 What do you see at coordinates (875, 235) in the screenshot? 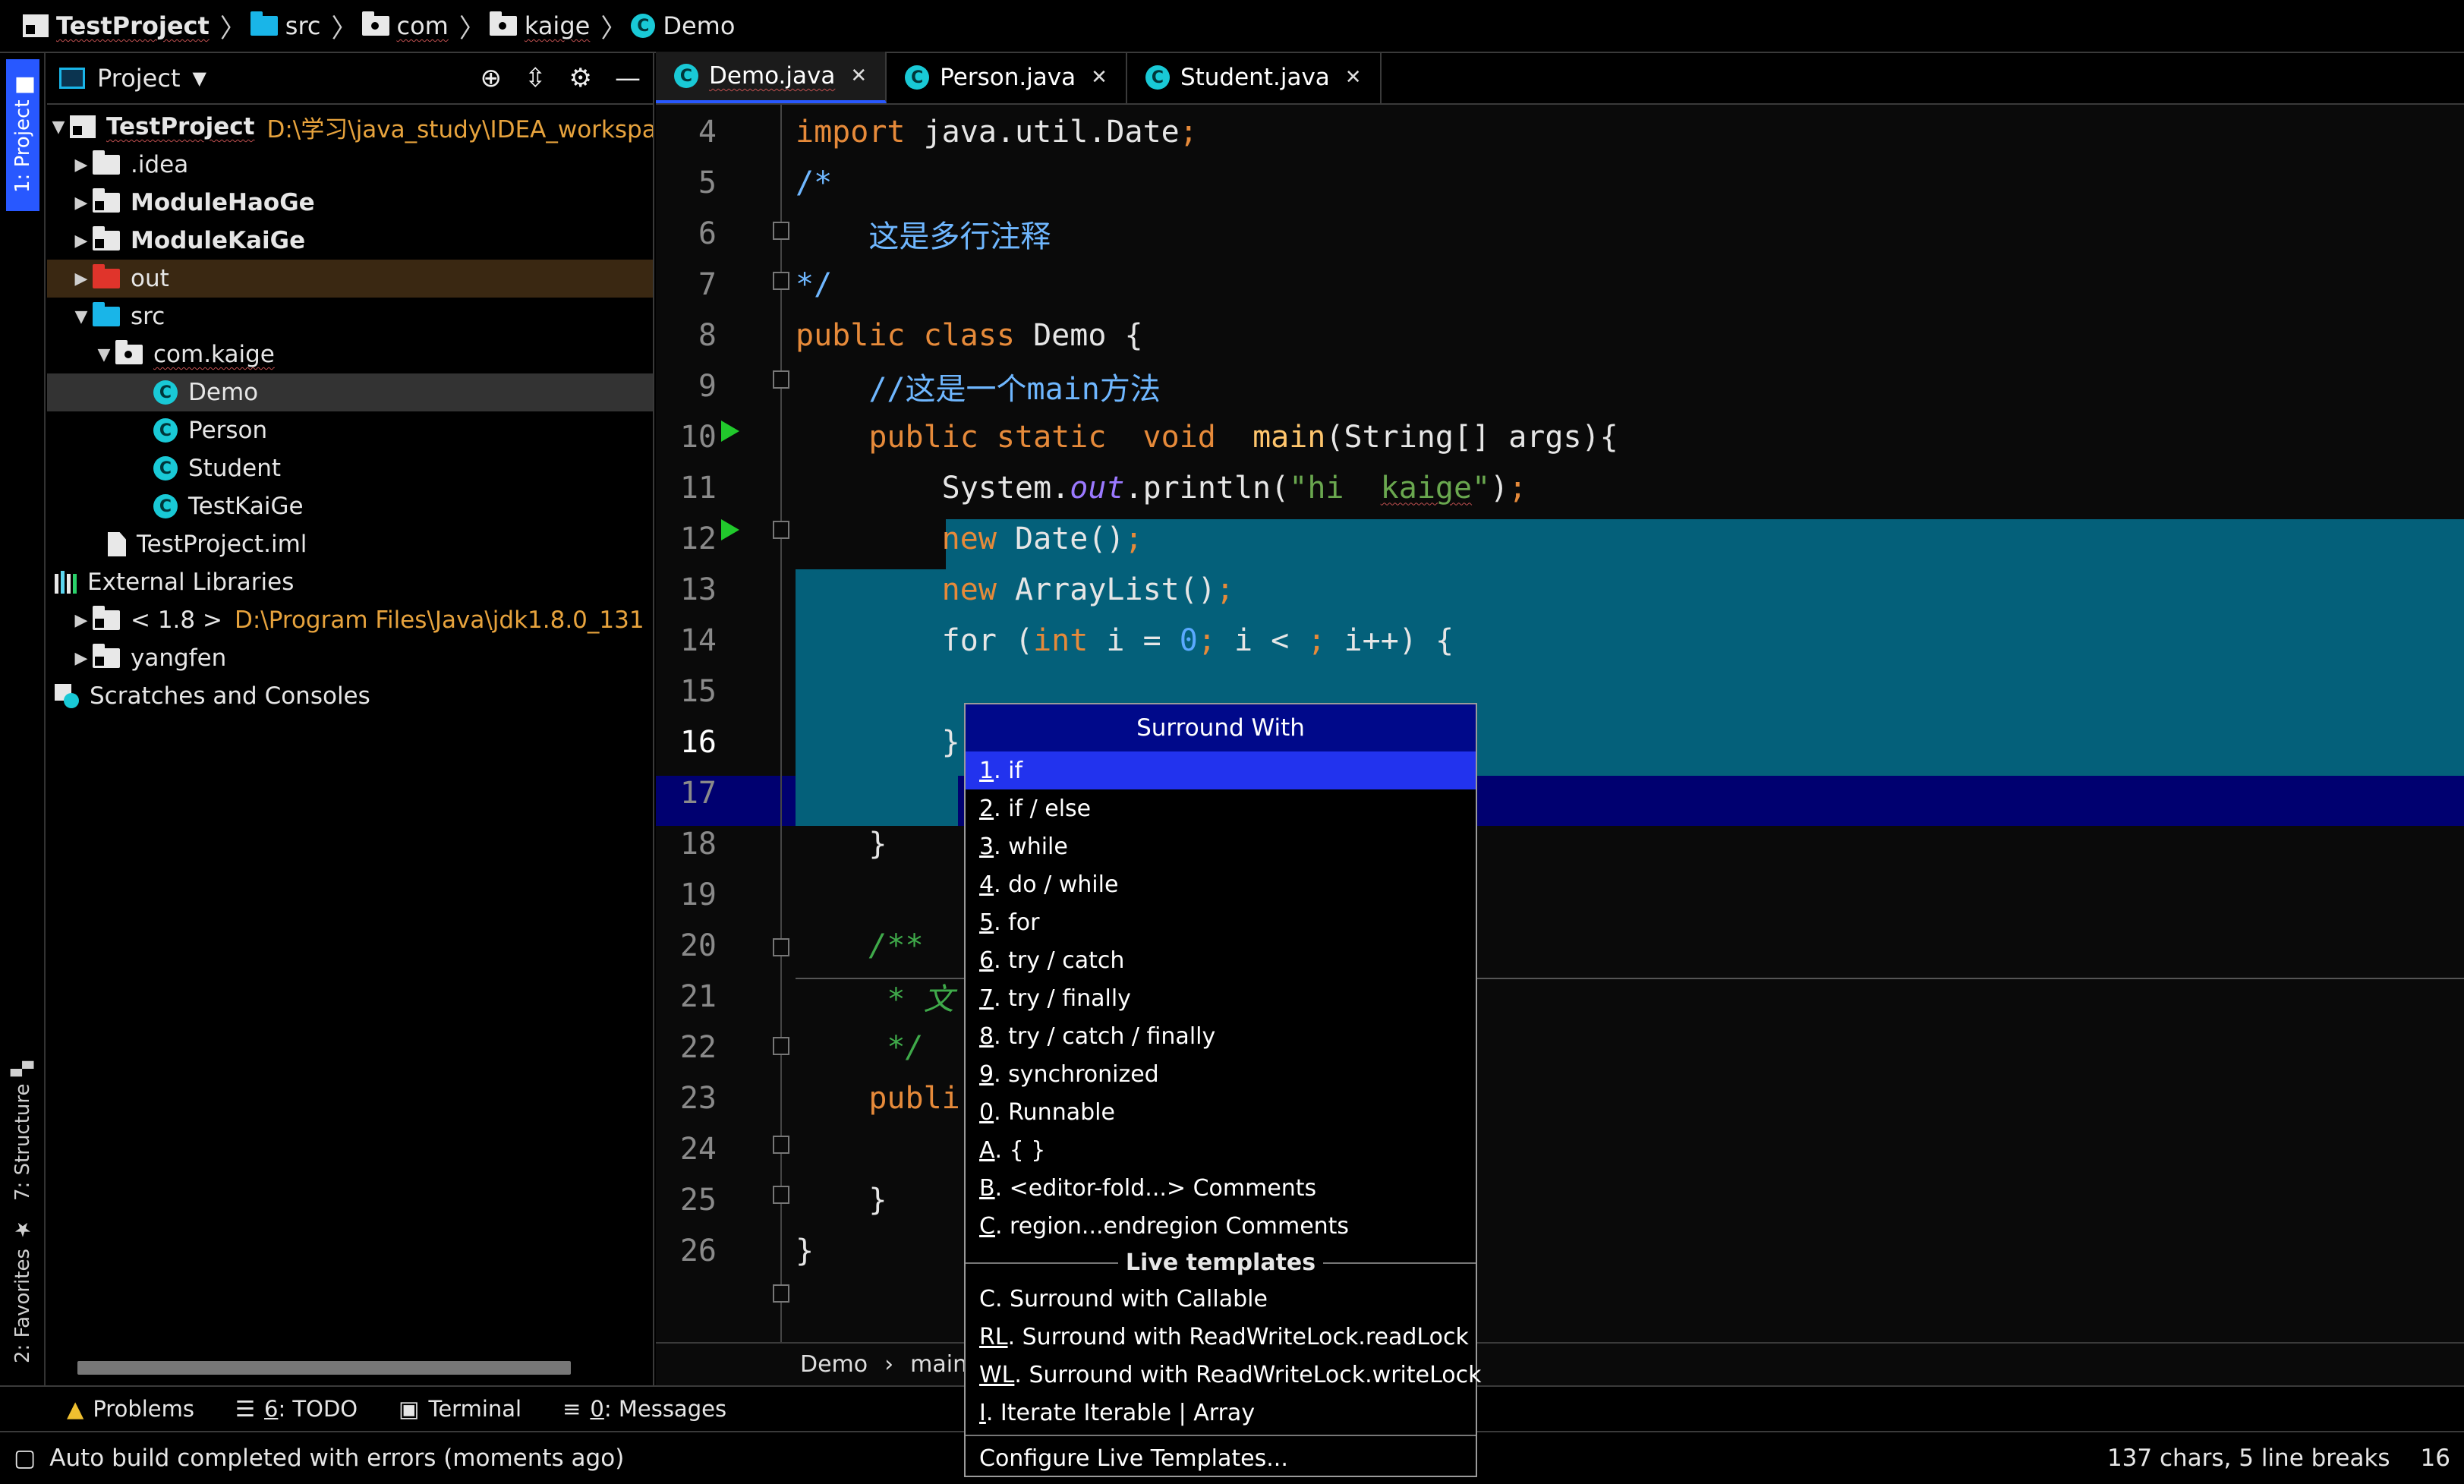
I see `code-line: 6 这是多行注释` at bounding box center [875, 235].